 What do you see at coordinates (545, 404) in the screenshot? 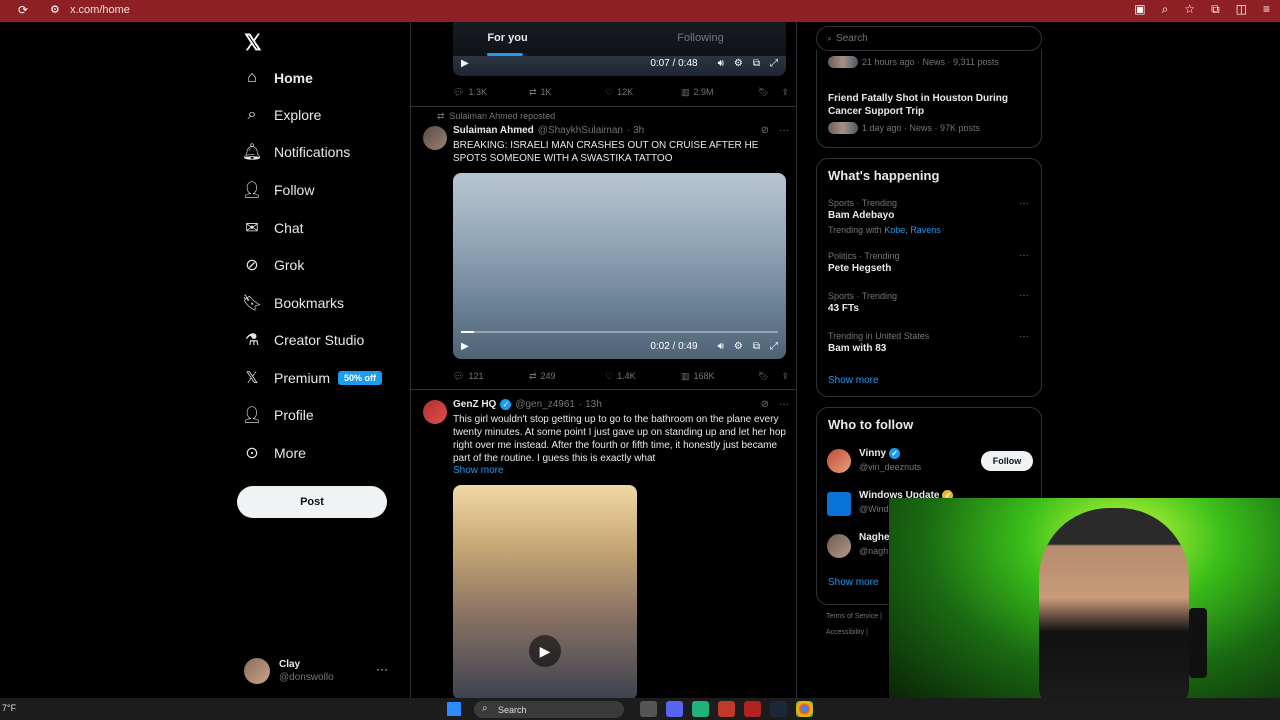
I see `author-handle: @gen_z4961` at bounding box center [545, 404].